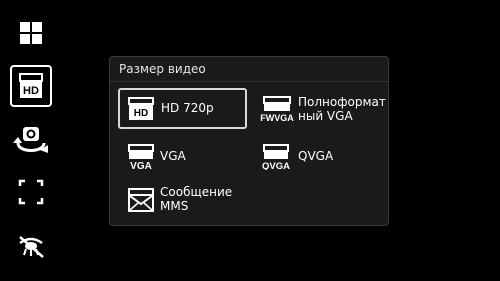 Image resolution: width=500 pixels, height=281 pixels. I want to click on switch-camera-button, so click(31, 142).